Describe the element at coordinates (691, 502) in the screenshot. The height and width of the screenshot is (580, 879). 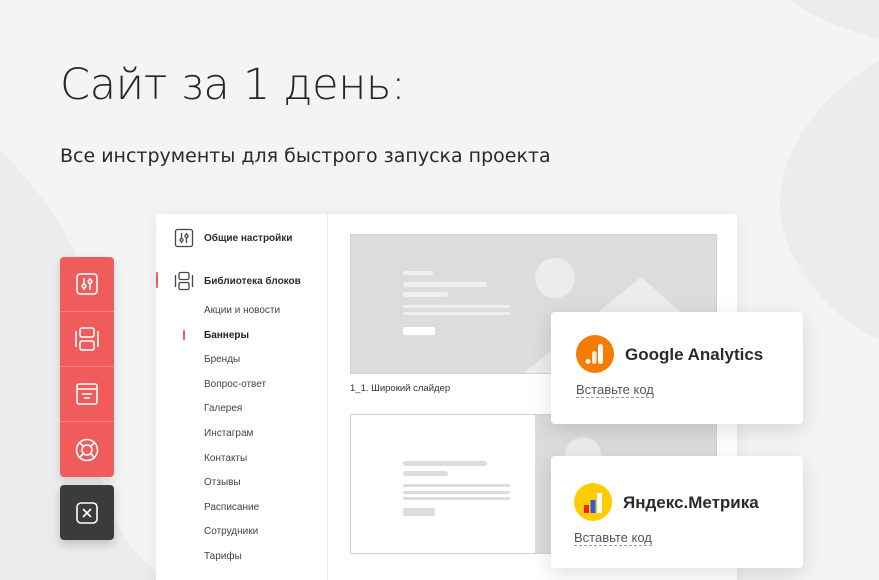
I see `integration-name: Яндекс.Метрика` at that location.